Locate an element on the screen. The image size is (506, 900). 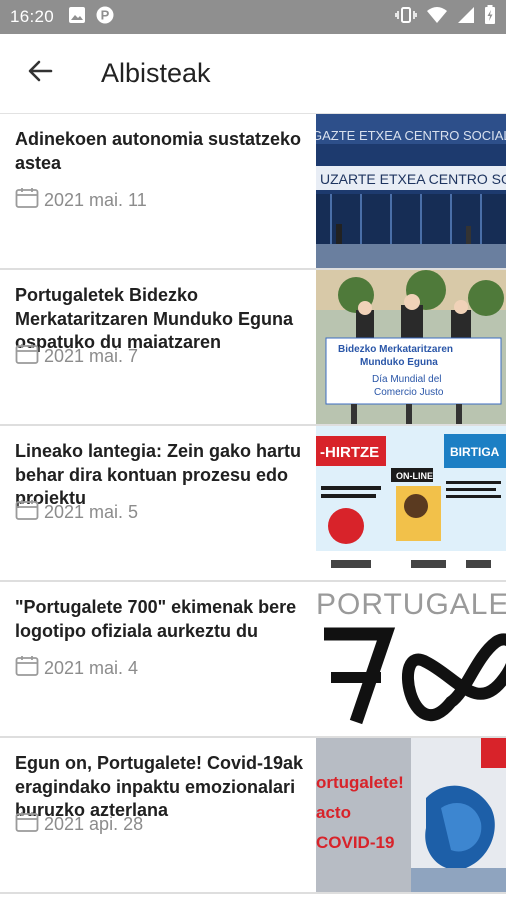
back-button is located at coordinates (40, 74).